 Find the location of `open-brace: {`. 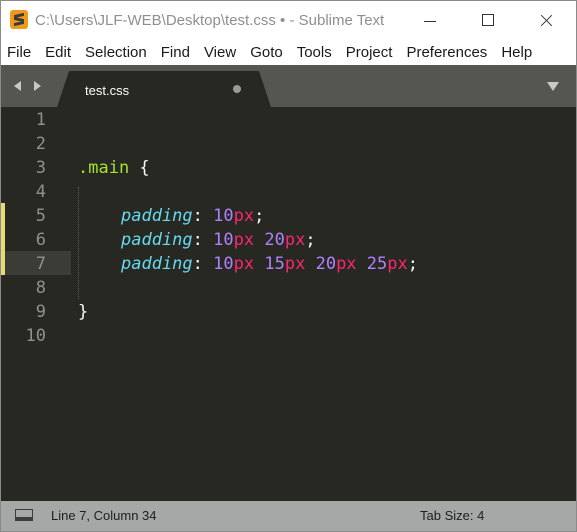

open-brace: { is located at coordinates (139, 168).